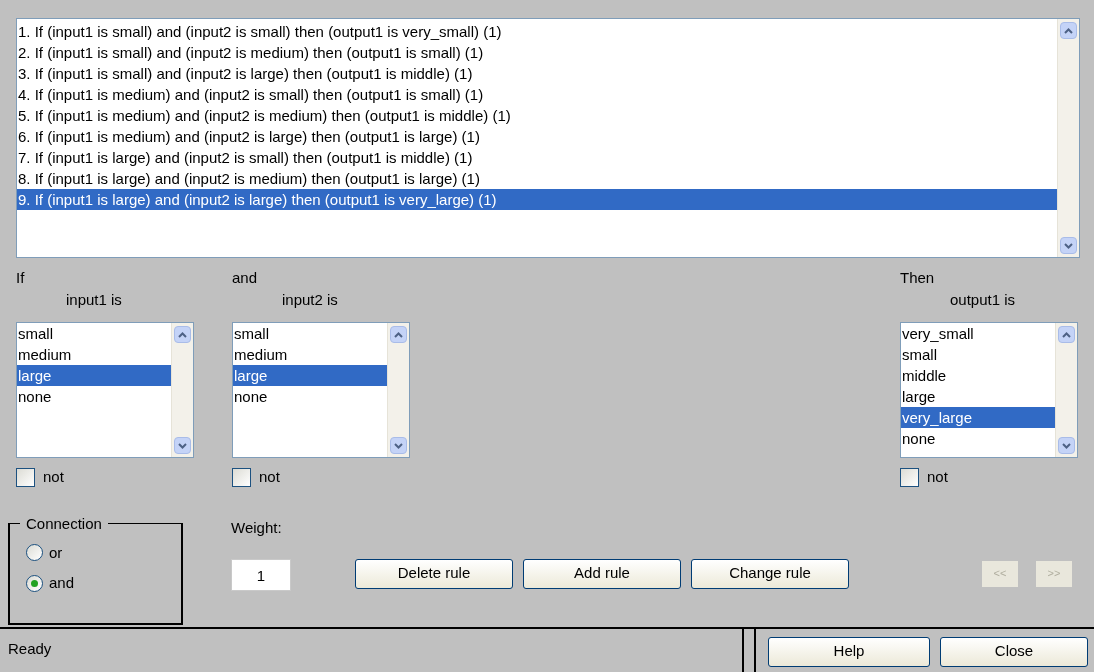 The image size is (1094, 672). I want to click on listbox: very_small small middle large very_large none, so click(989, 390).